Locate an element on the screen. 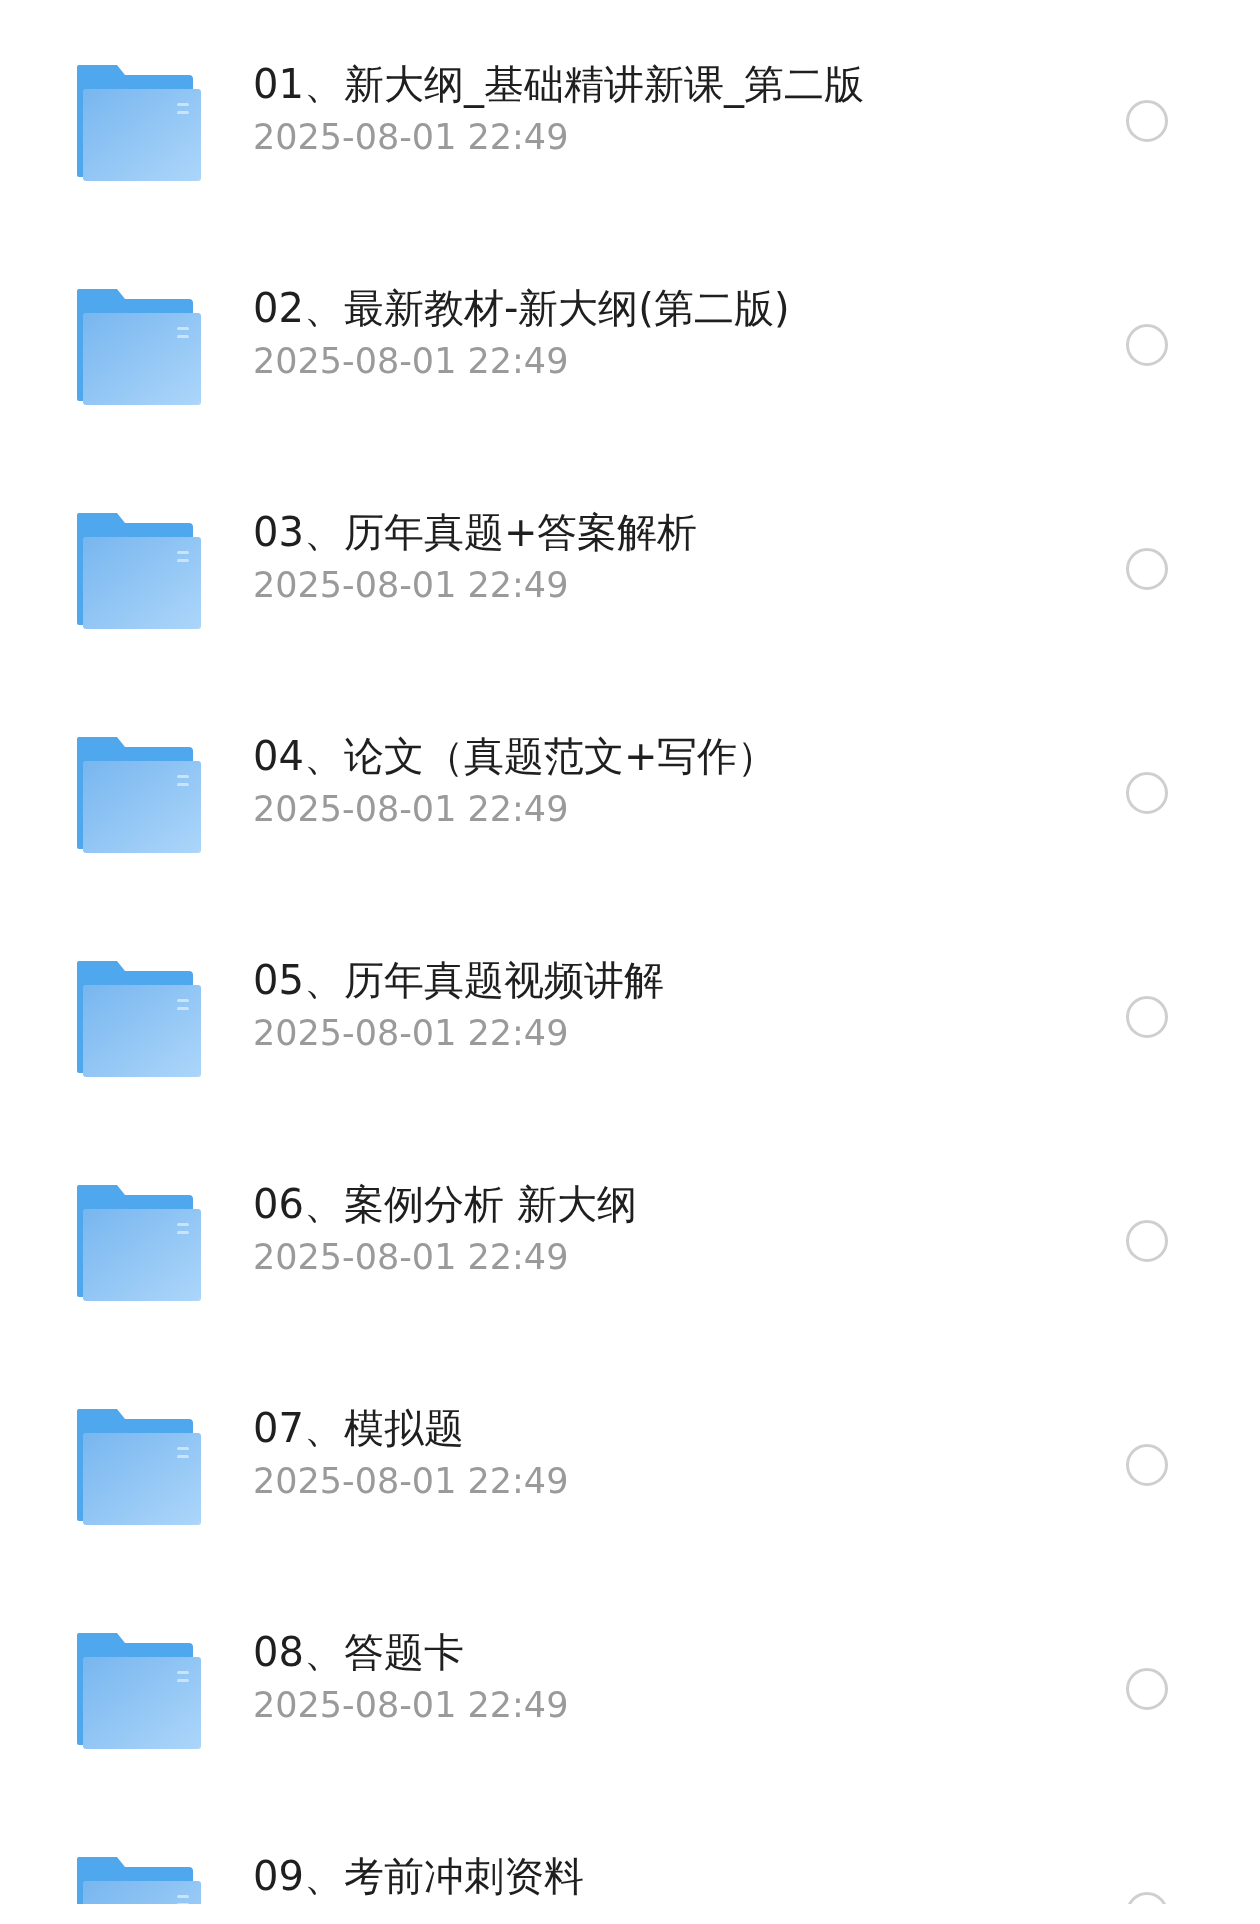 The width and height of the screenshot is (1260, 1924). folder-name: 05、历年真题视频讲解 is located at coordinates (459, 980).